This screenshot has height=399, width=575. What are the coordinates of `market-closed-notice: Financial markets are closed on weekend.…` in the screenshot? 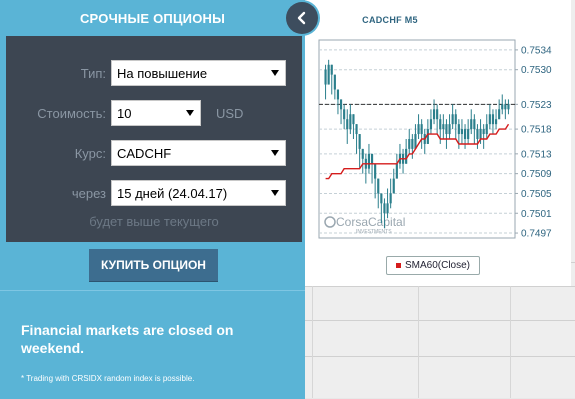 It's located at (152, 344).